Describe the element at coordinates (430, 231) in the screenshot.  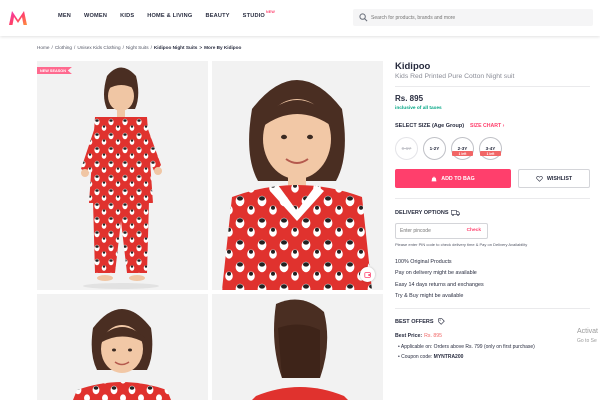
I see `pincode-input` at that location.